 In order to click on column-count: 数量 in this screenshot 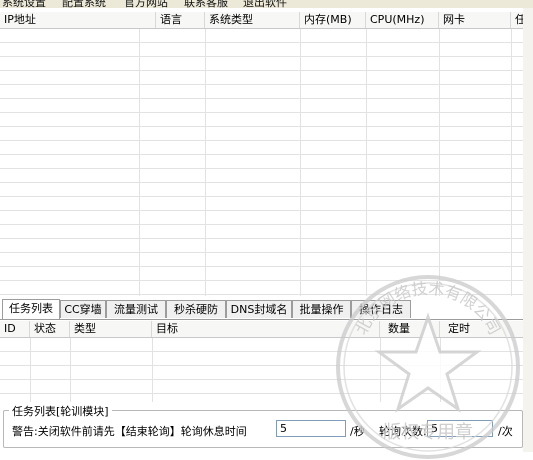, I will do `click(410, 329)`.